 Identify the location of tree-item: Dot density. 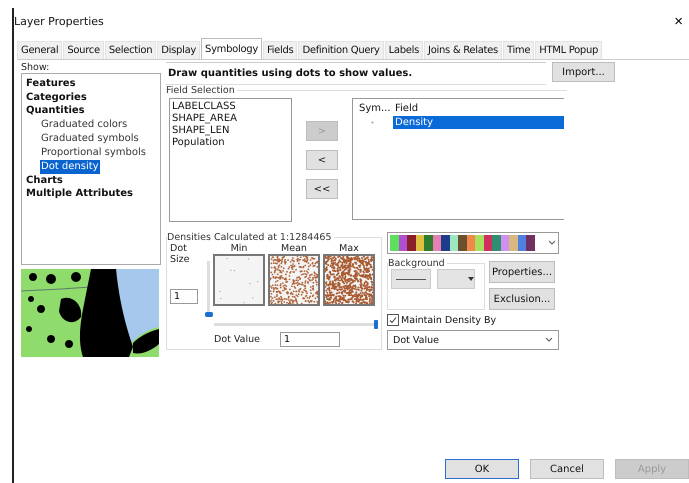
(70, 167).